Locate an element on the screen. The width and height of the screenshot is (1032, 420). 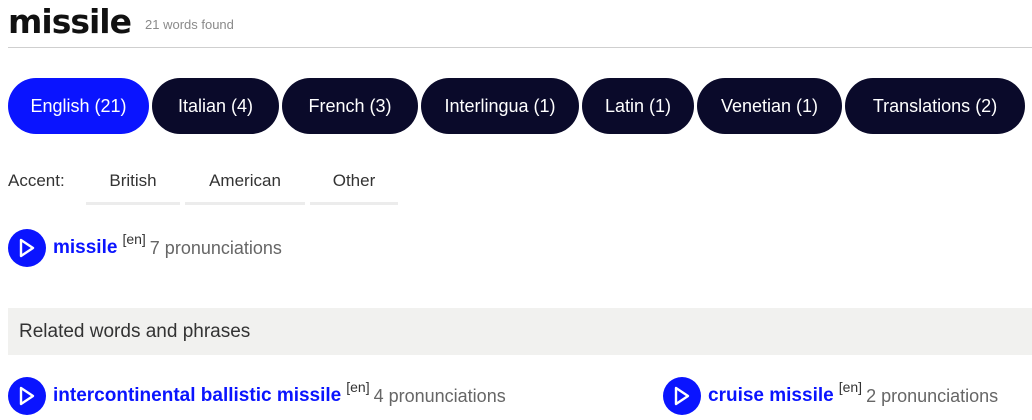
main-word-link: missile is located at coordinates (85, 248).